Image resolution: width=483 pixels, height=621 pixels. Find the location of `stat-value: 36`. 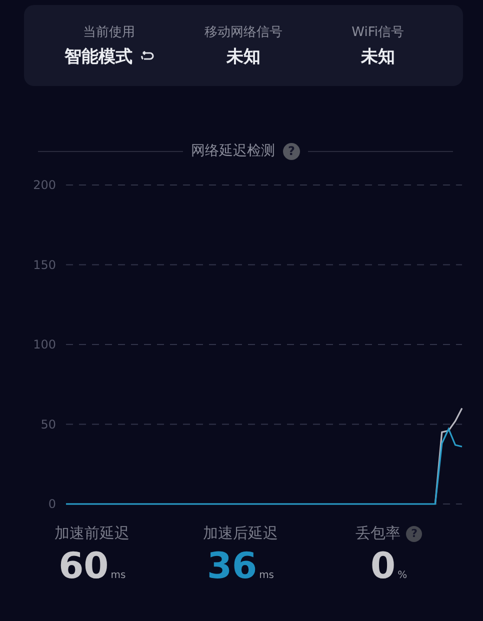

stat-value: 36 is located at coordinates (232, 567).